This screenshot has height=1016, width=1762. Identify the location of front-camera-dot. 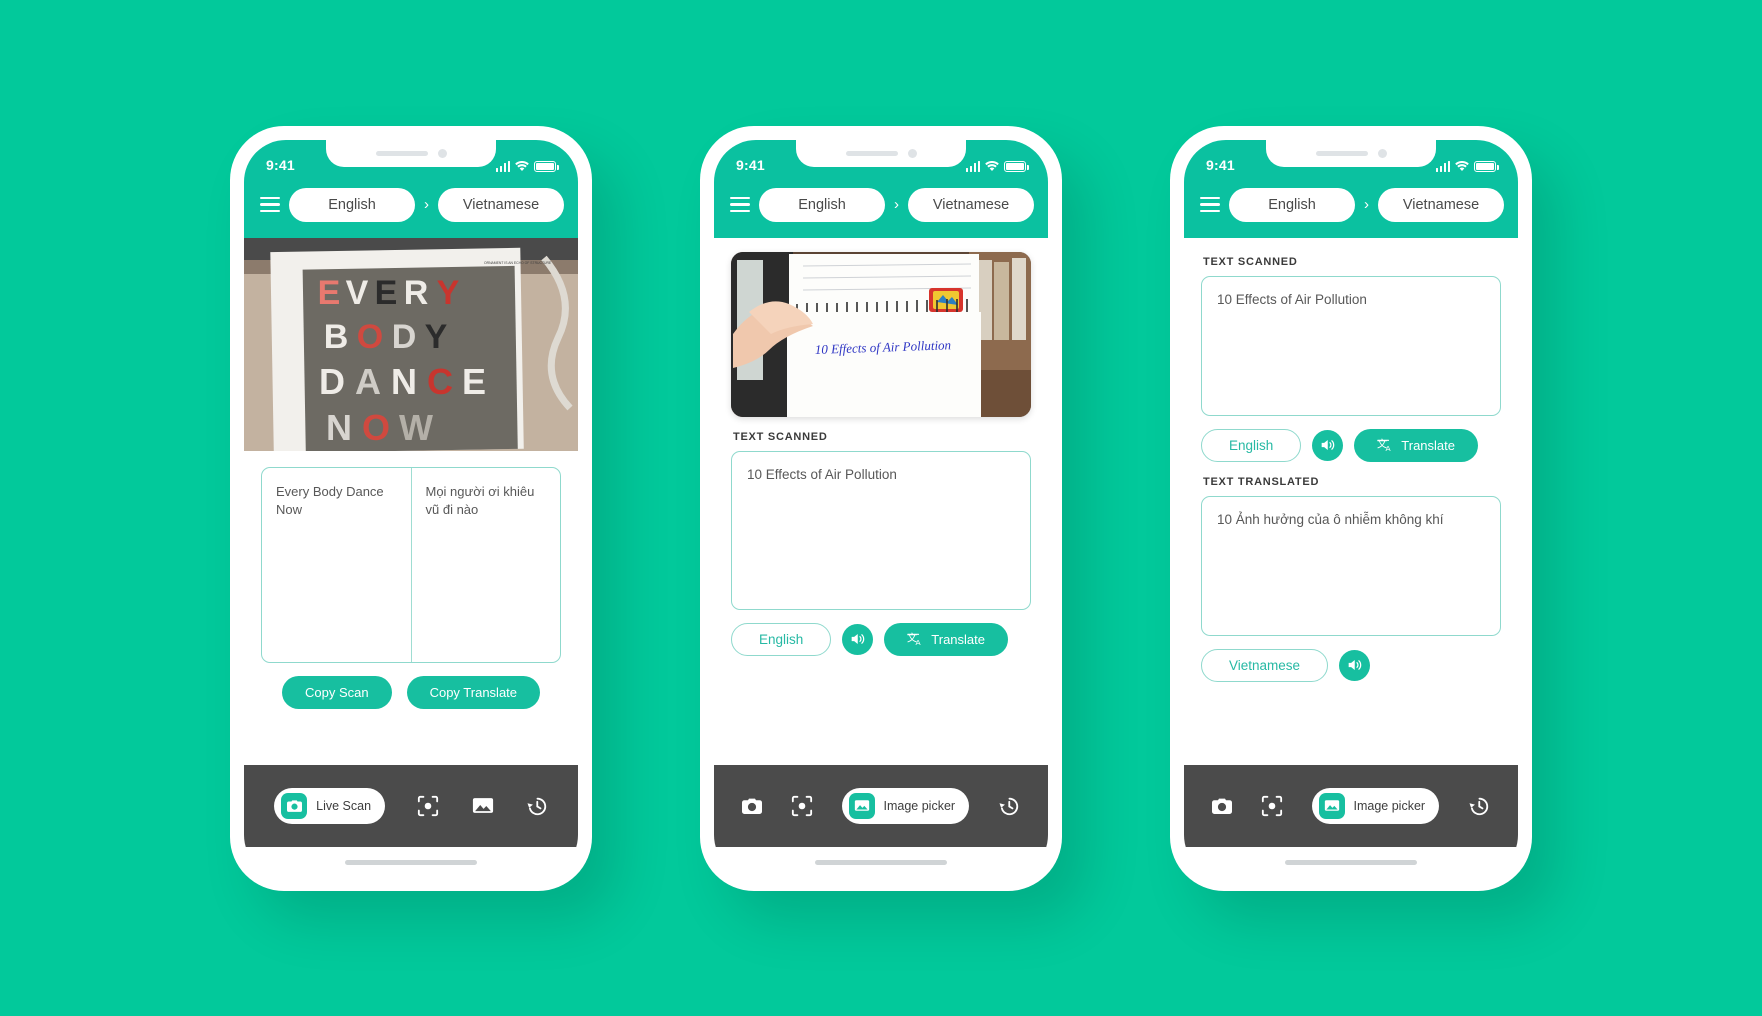
(912, 153).